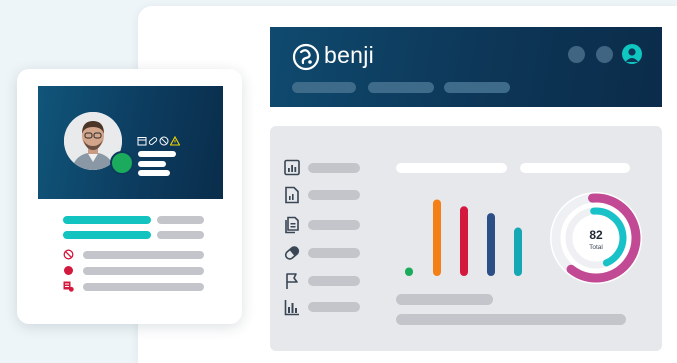  What do you see at coordinates (306, 57) in the screenshot?
I see `benji-logo-icon` at bounding box center [306, 57].